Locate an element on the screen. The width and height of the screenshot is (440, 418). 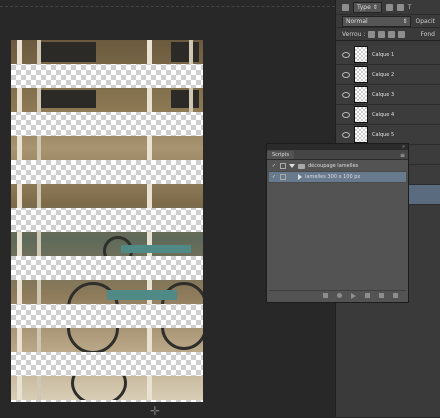
tab-scripts-label: Scripts is located at coordinates (281, 155).